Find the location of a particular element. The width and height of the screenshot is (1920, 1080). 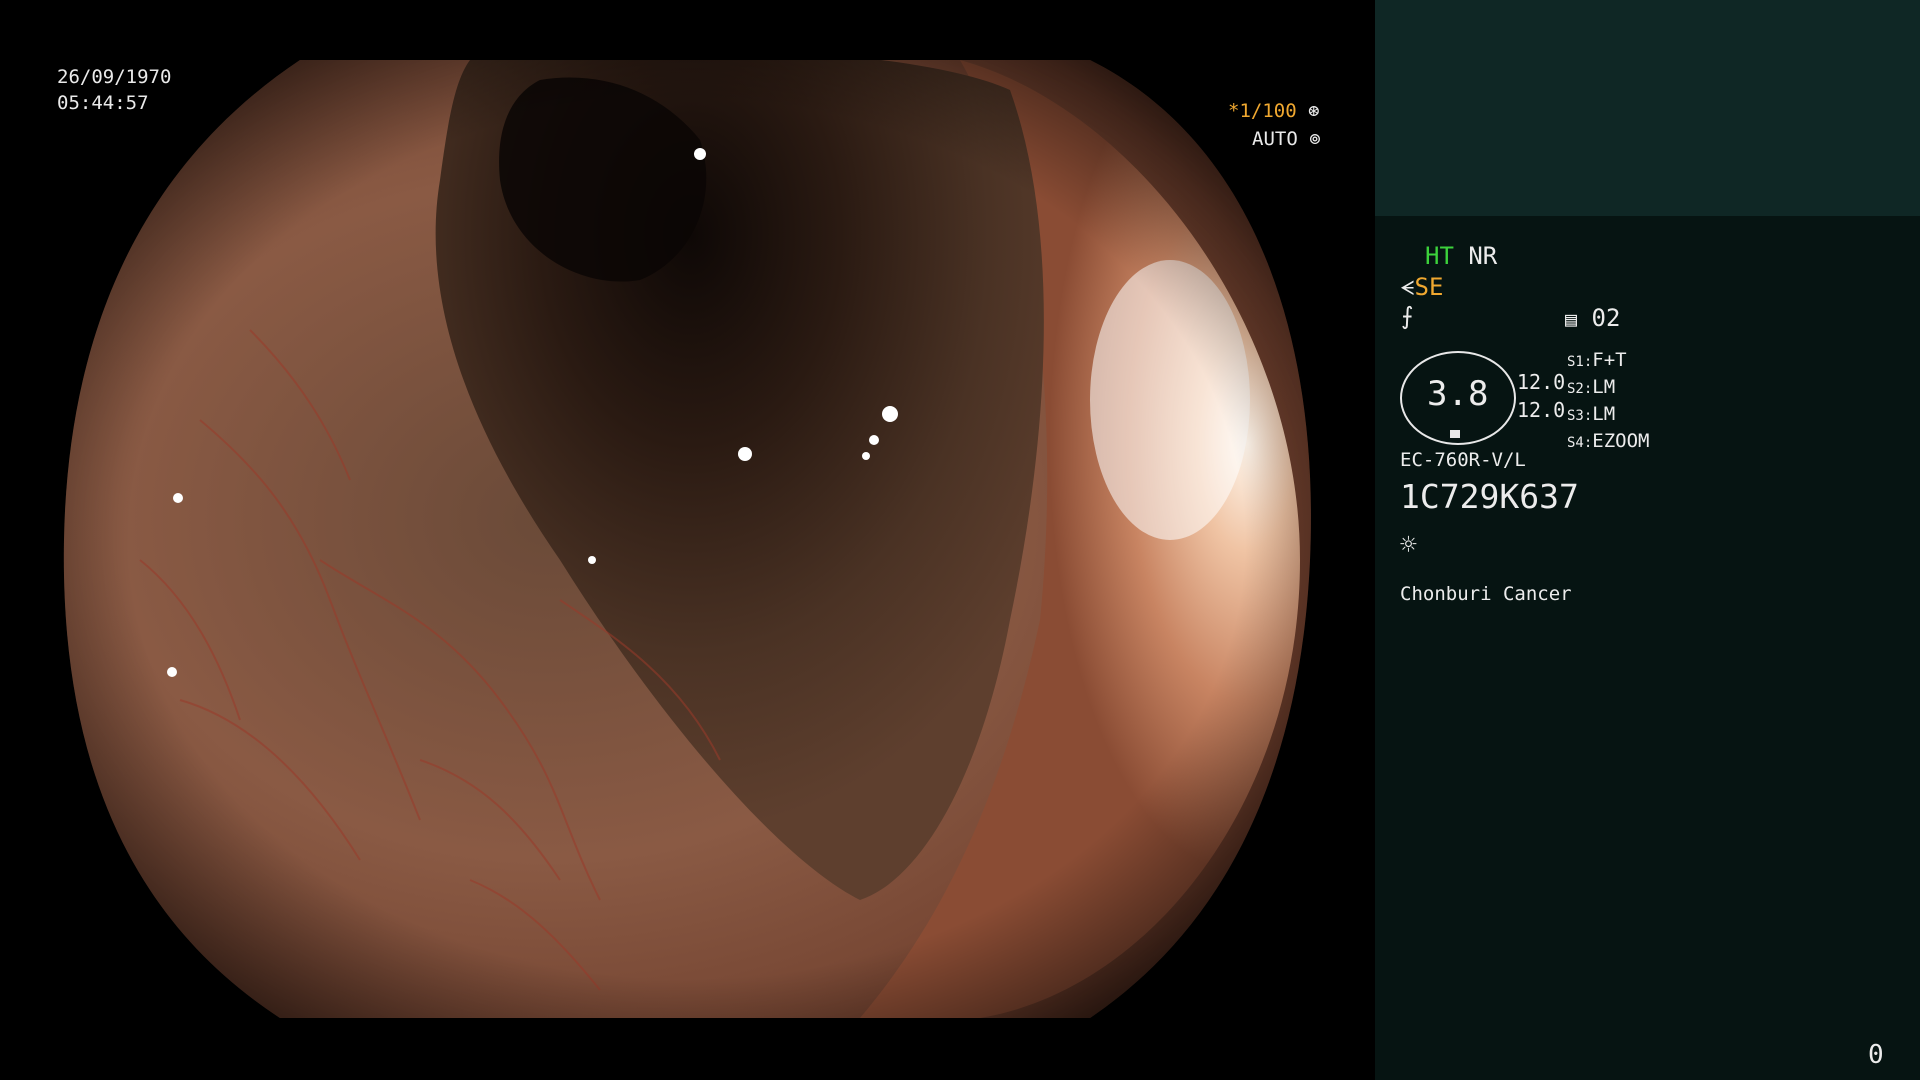

shutter-speed: *1/100 ⊛ is located at coordinates (1274, 111).